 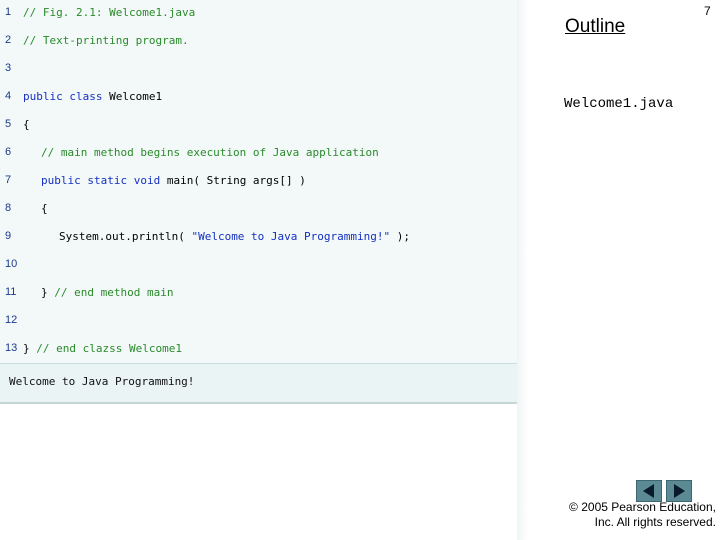 What do you see at coordinates (8, 152) in the screenshot?
I see `line-number: 6` at bounding box center [8, 152].